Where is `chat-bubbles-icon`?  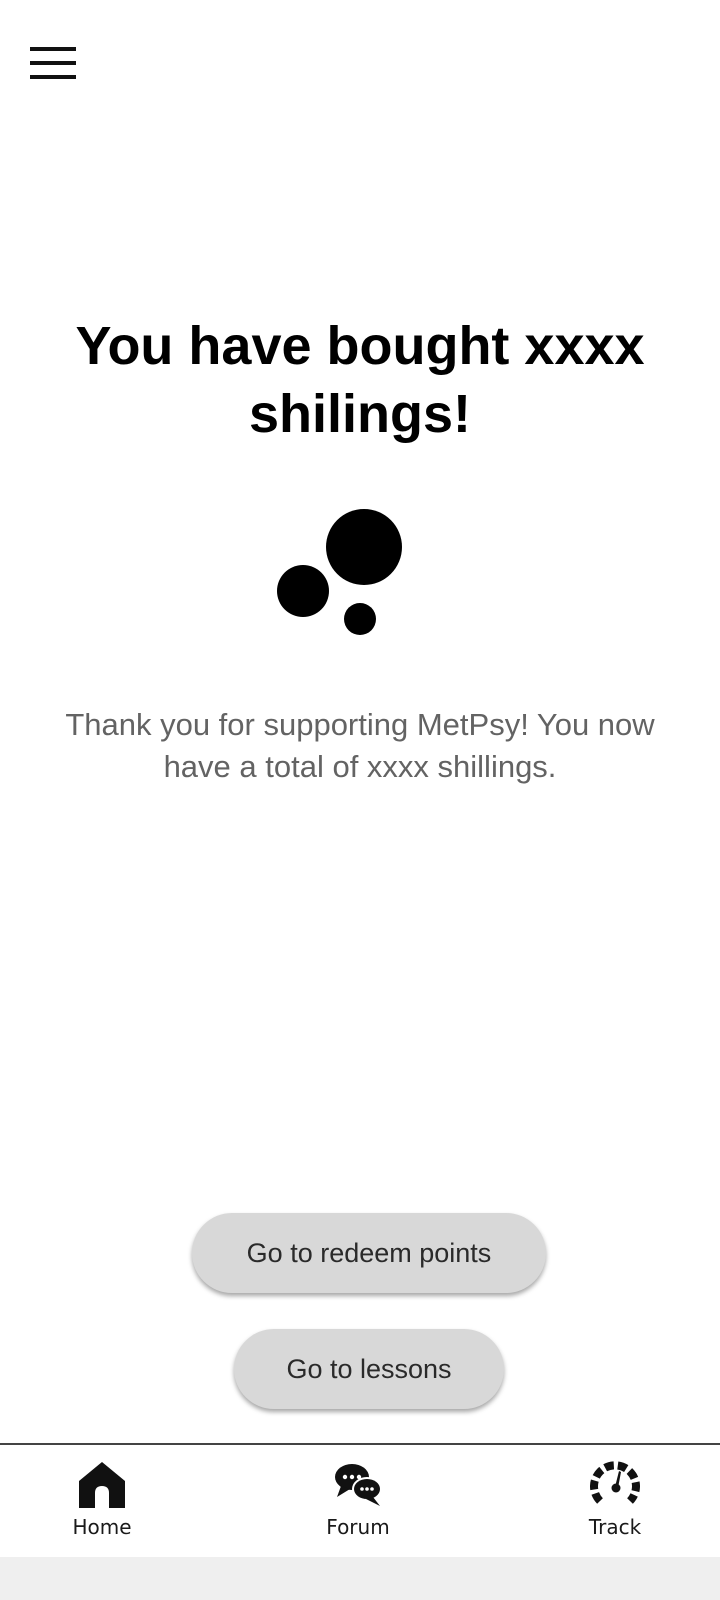
chat-bubbles-icon is located at coordinates (358, 1485).